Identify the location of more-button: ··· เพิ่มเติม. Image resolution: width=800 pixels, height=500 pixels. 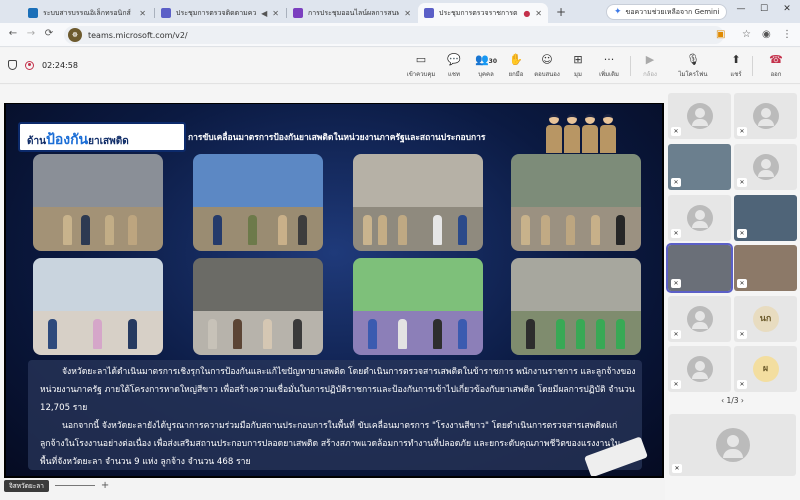
(609, 66).